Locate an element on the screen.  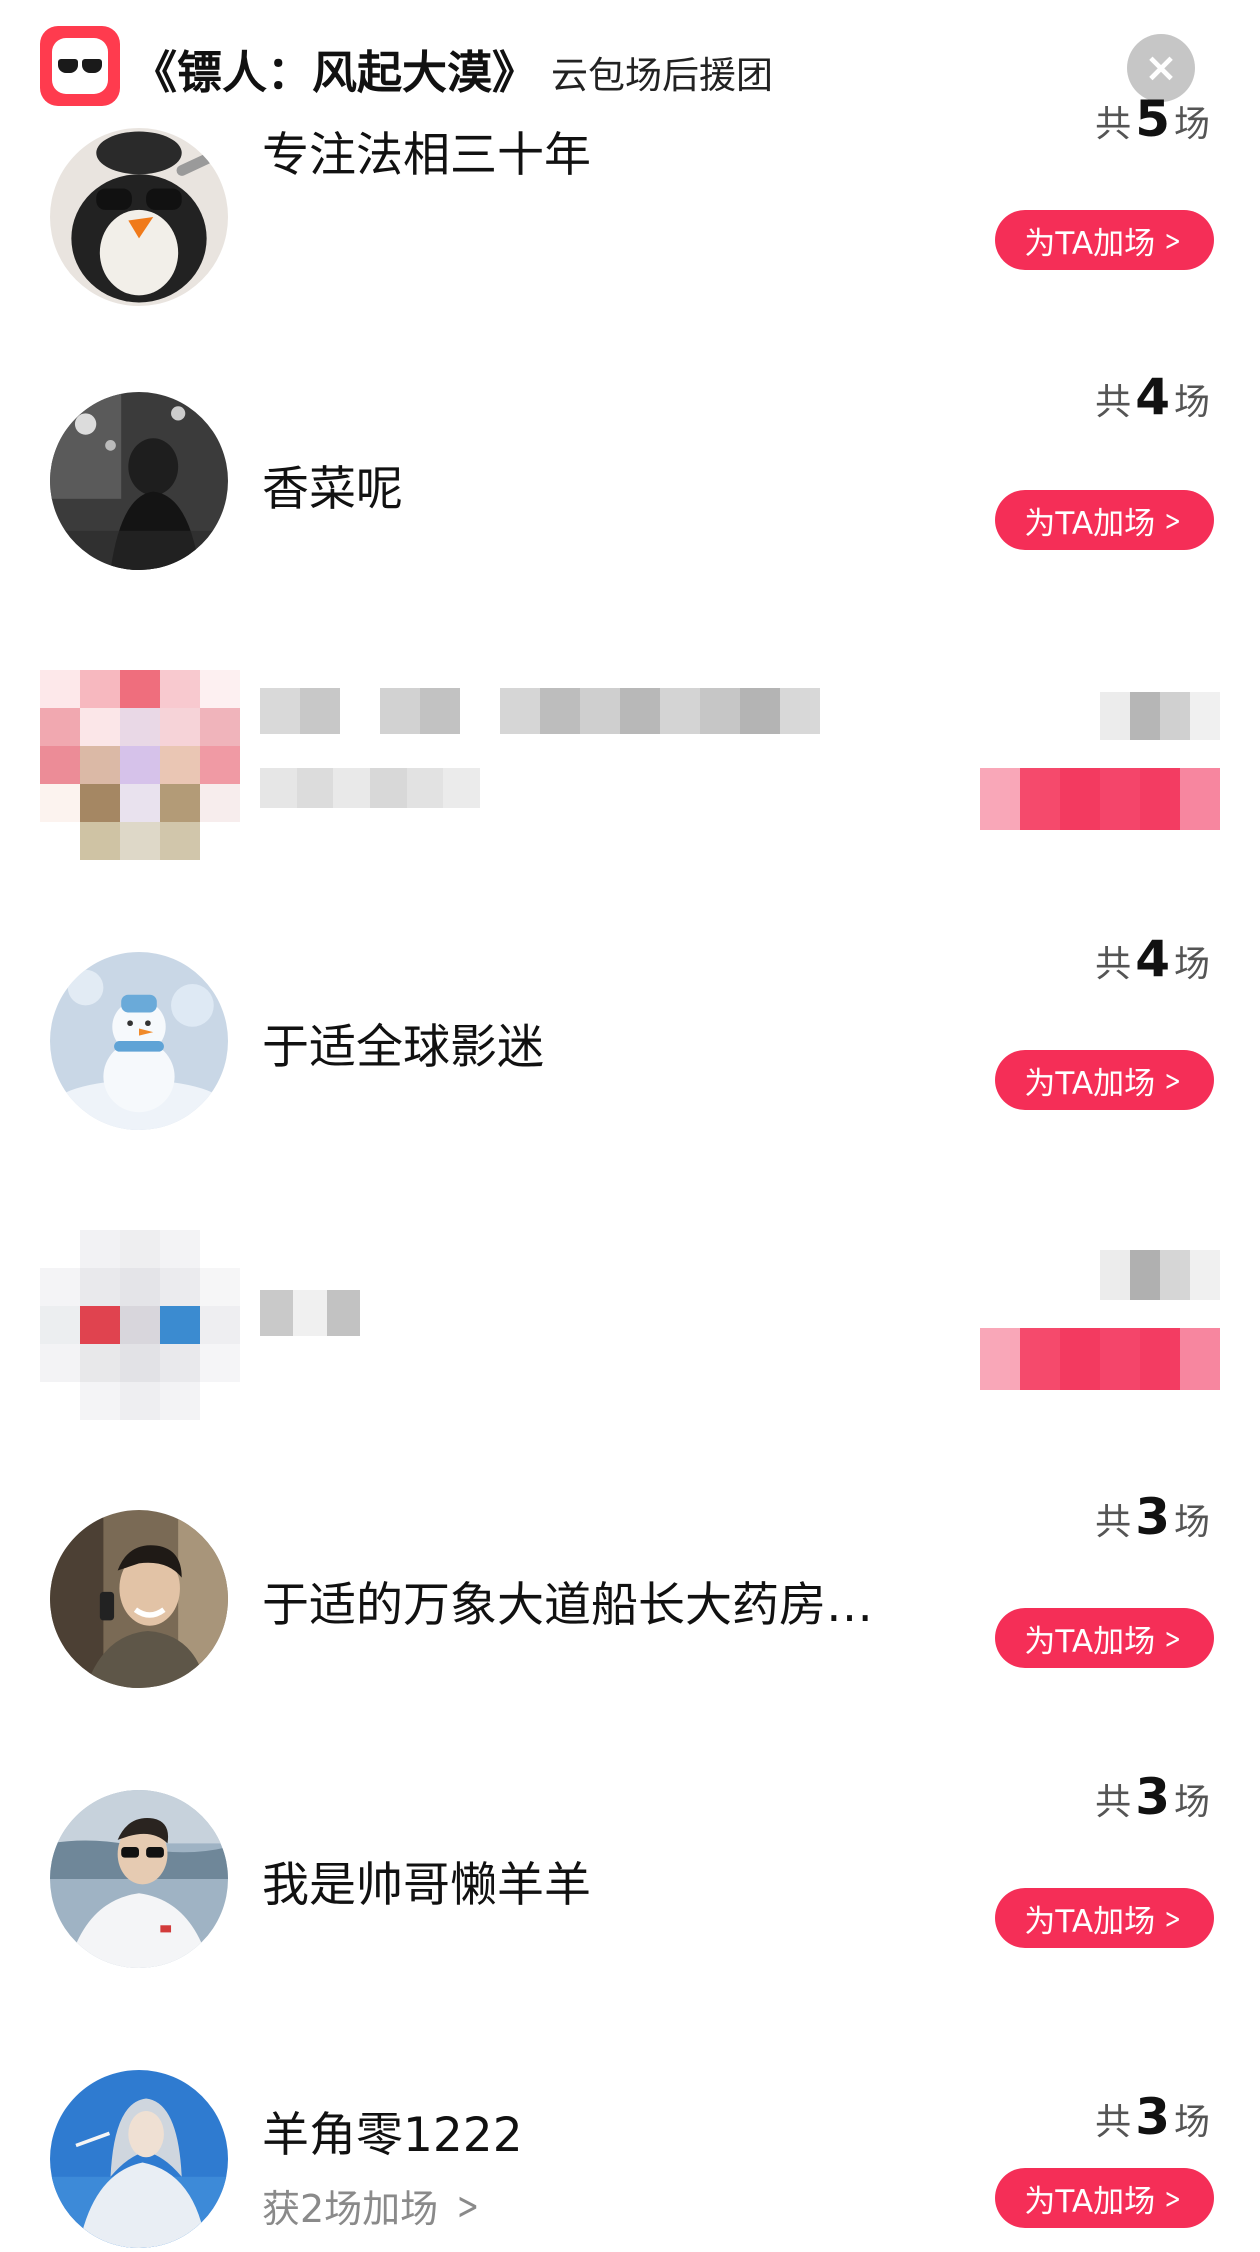
man-sunglasses-avatar is located at coordinates (139, 1879).